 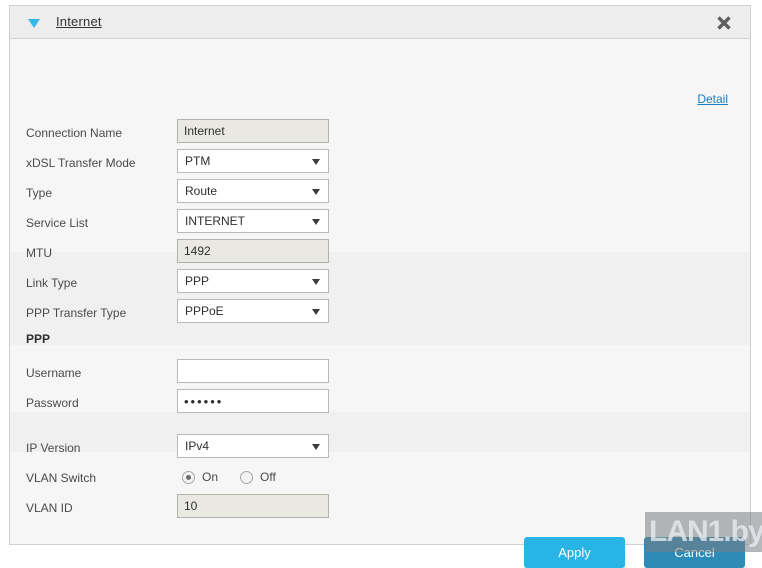 What do you see at coordinates (380, 509) in the screenshot?
I see `row-vlan-id: VLAN ID` at bounding box center [380, 509].